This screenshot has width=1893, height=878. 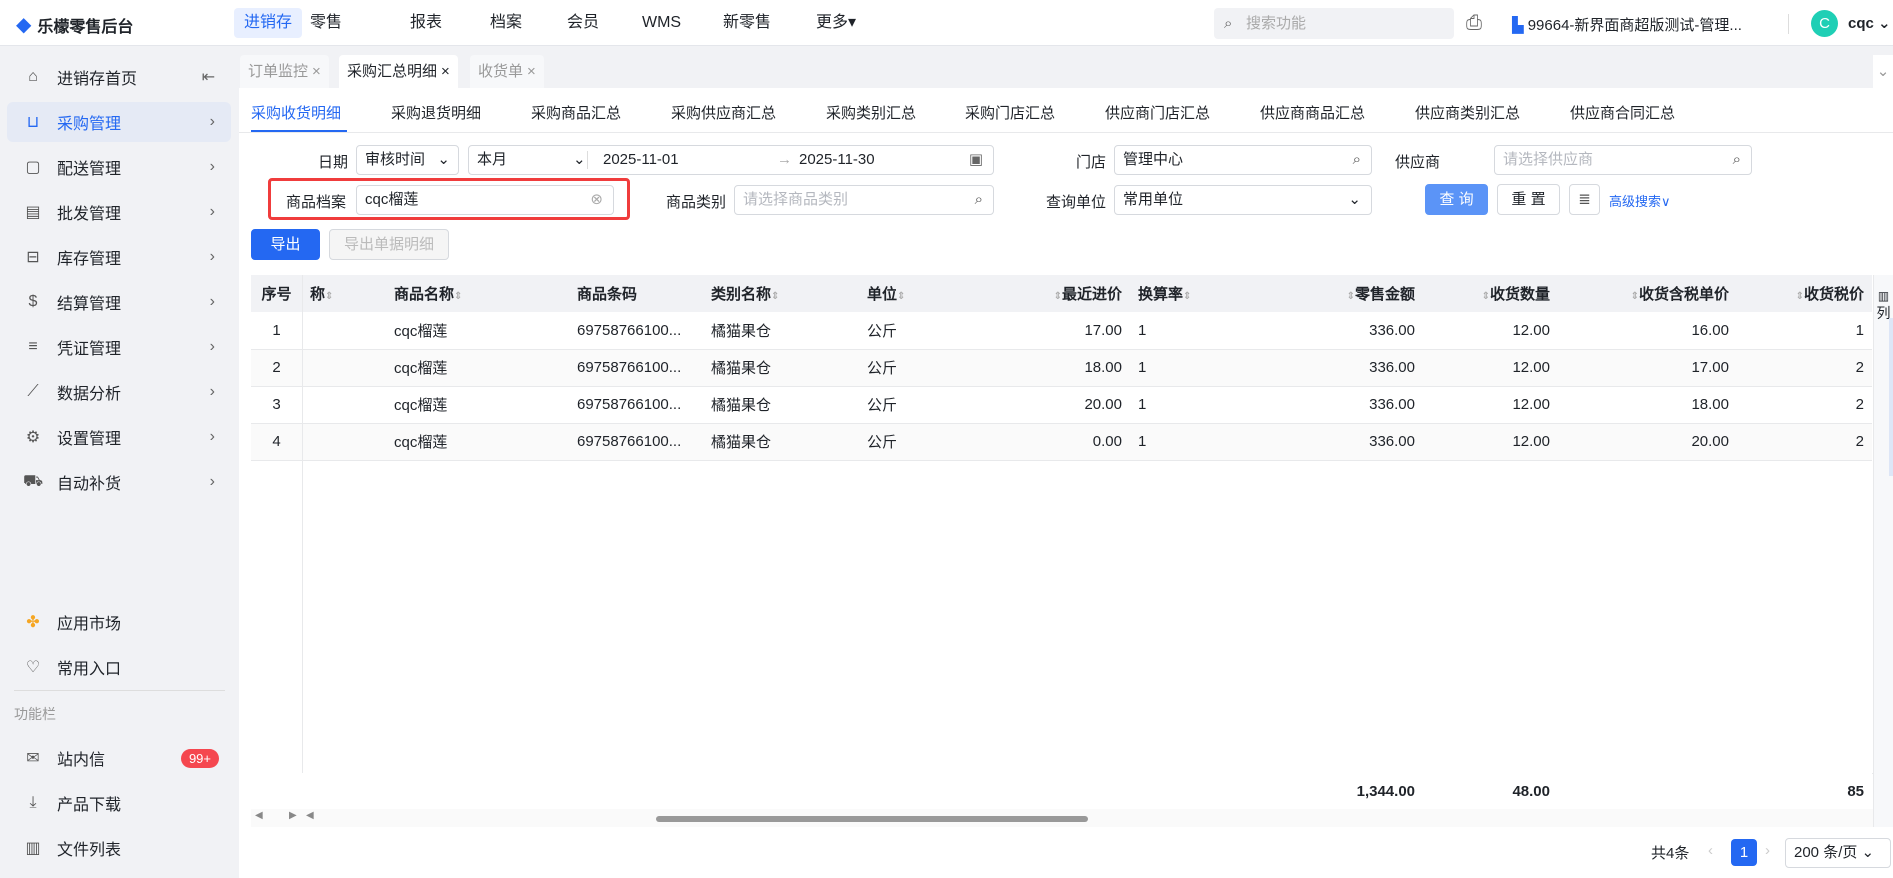 What do you see at coordinates (344, 293) in the screenshot?
I see `column-header: 称⇕` at bounding box center [344, 293].